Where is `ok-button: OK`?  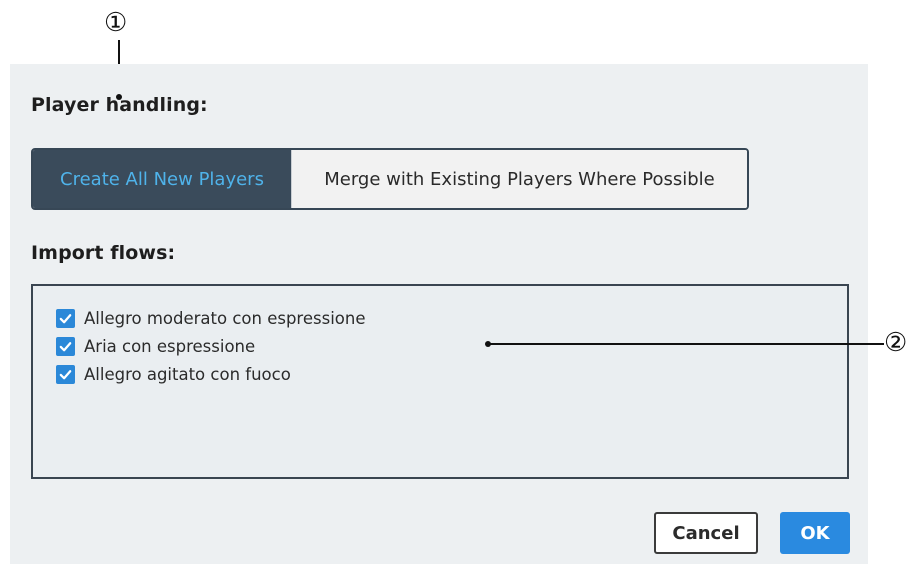
ok-button: OK is located at coordinates (815, 533).